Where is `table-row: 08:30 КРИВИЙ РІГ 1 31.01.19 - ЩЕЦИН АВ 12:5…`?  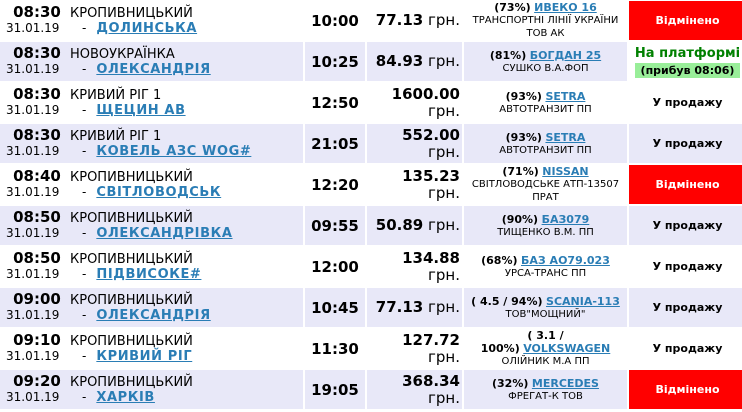
table-row: 08:30 КРИВИЙ РІГ 1 31.01.19 - ЩЕЦИН АВ 12:5… is located at coordinates (371, 102).